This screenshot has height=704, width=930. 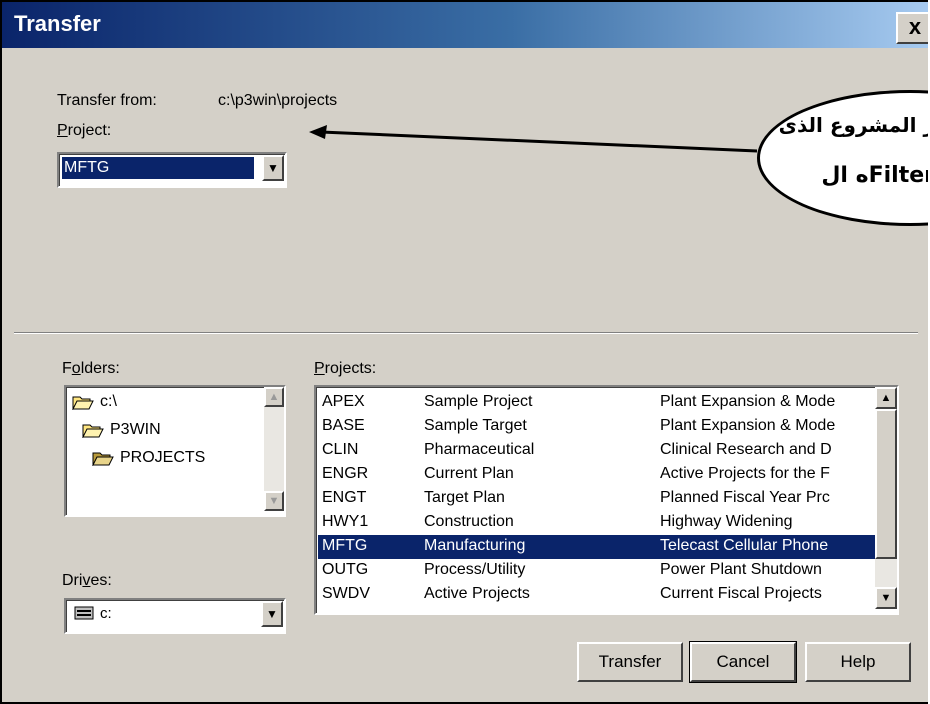 What do you see at coordinates (853, 125) in the screenshot?
I see `callout-line-1: ر المشروع الذى` at bounding box center [853, 125].